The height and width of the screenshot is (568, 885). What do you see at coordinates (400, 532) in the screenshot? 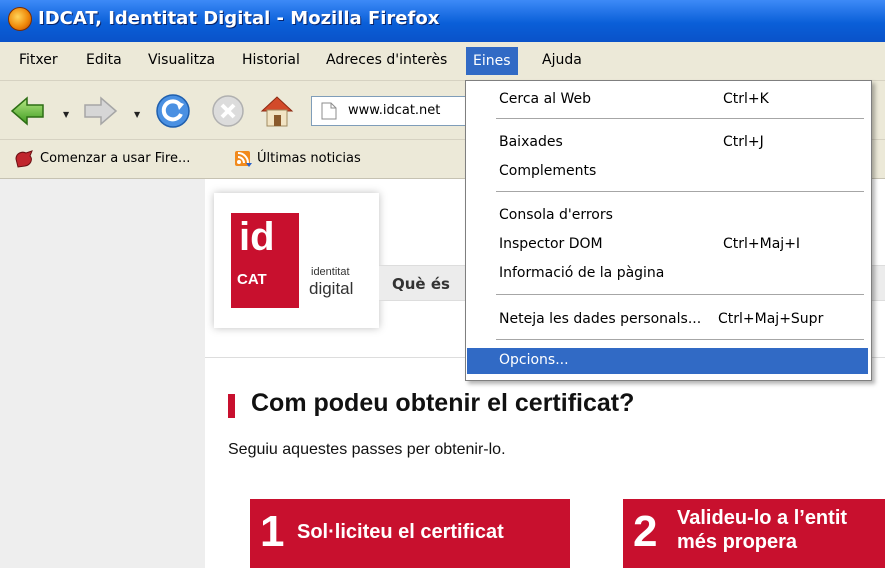
I see `step-1-label: Sol·liciteu el certificat` at bounding box center [400, 532].